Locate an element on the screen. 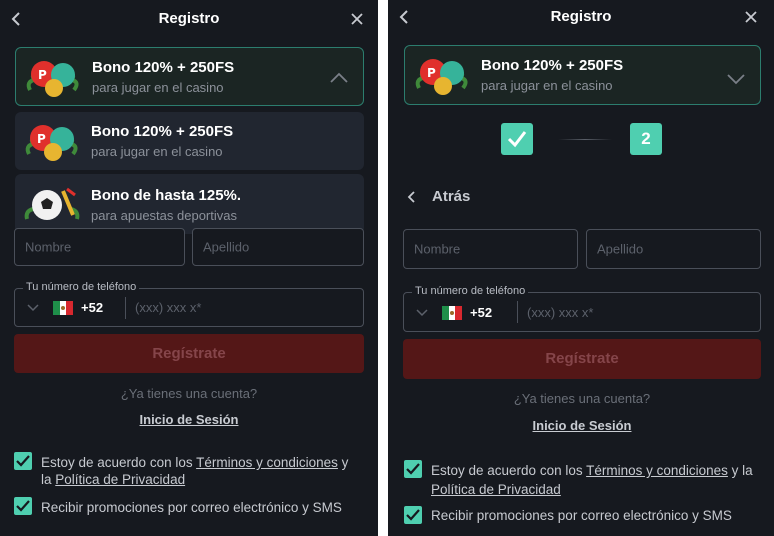  step-connector is located at coordinates (585, 139).